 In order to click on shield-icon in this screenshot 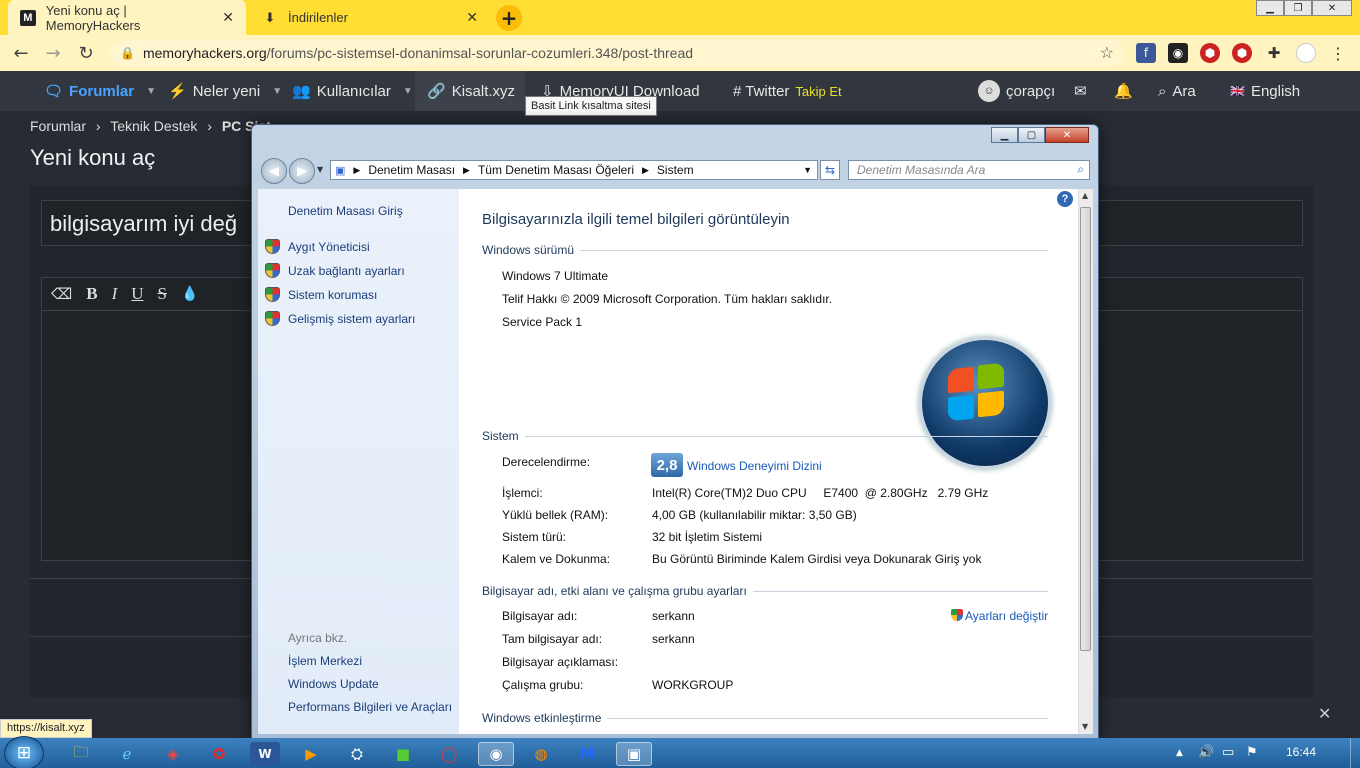, I will do `click(272, 318)`.